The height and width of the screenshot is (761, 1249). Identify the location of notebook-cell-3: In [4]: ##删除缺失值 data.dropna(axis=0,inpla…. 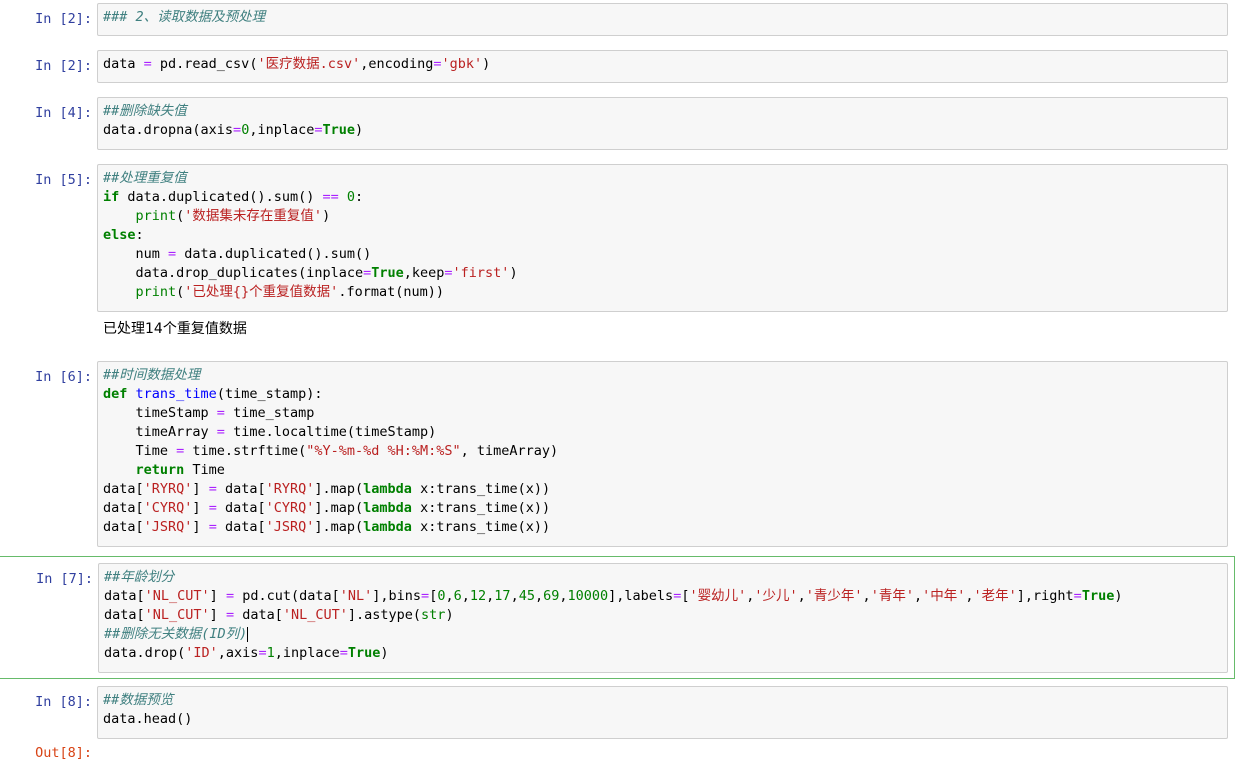
(617, 124).